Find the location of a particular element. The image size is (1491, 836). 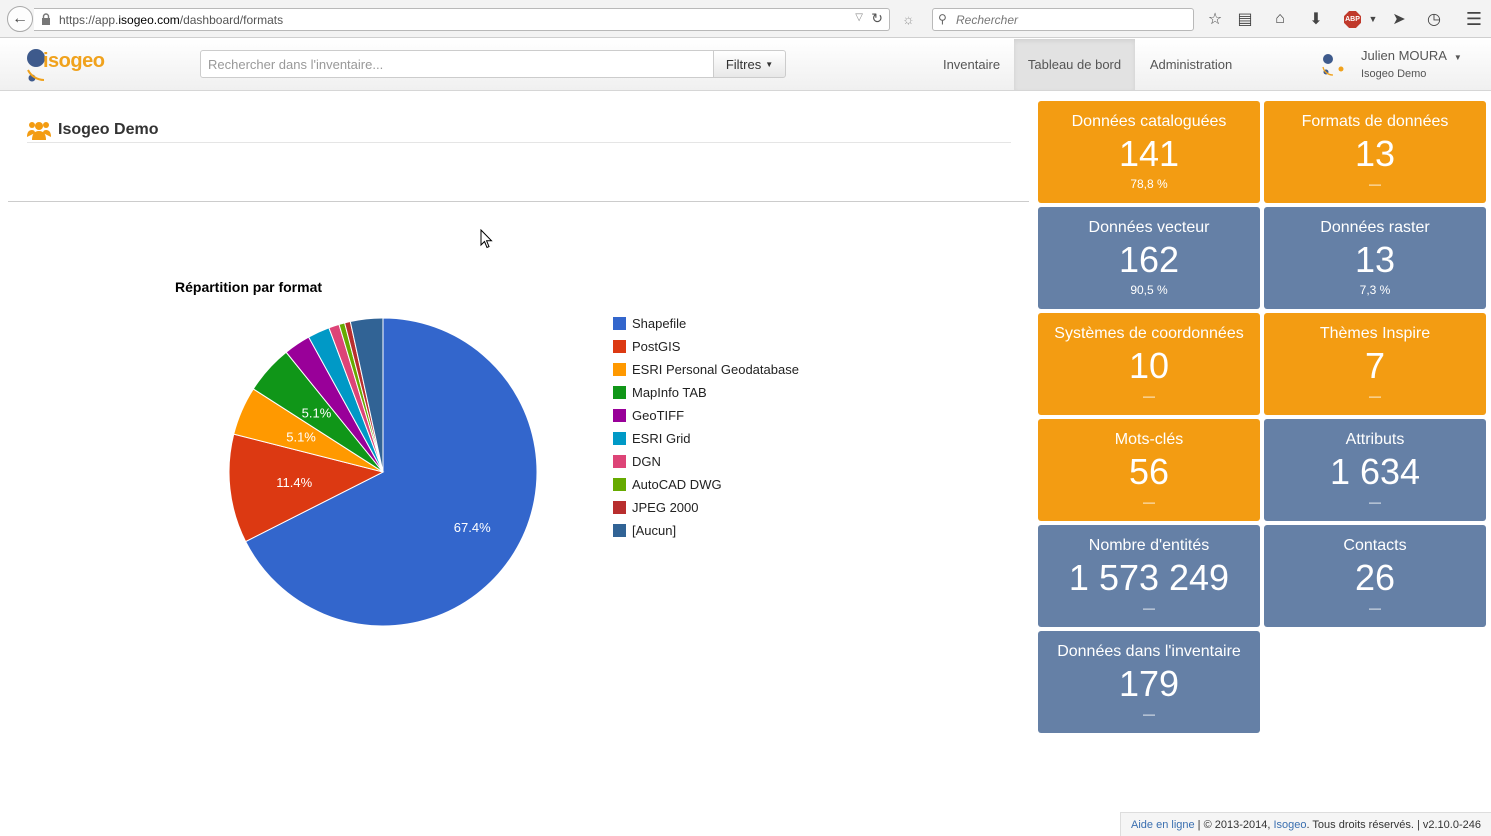

legend-label: AutoCAD DWG is located at coordinates (677, 484).